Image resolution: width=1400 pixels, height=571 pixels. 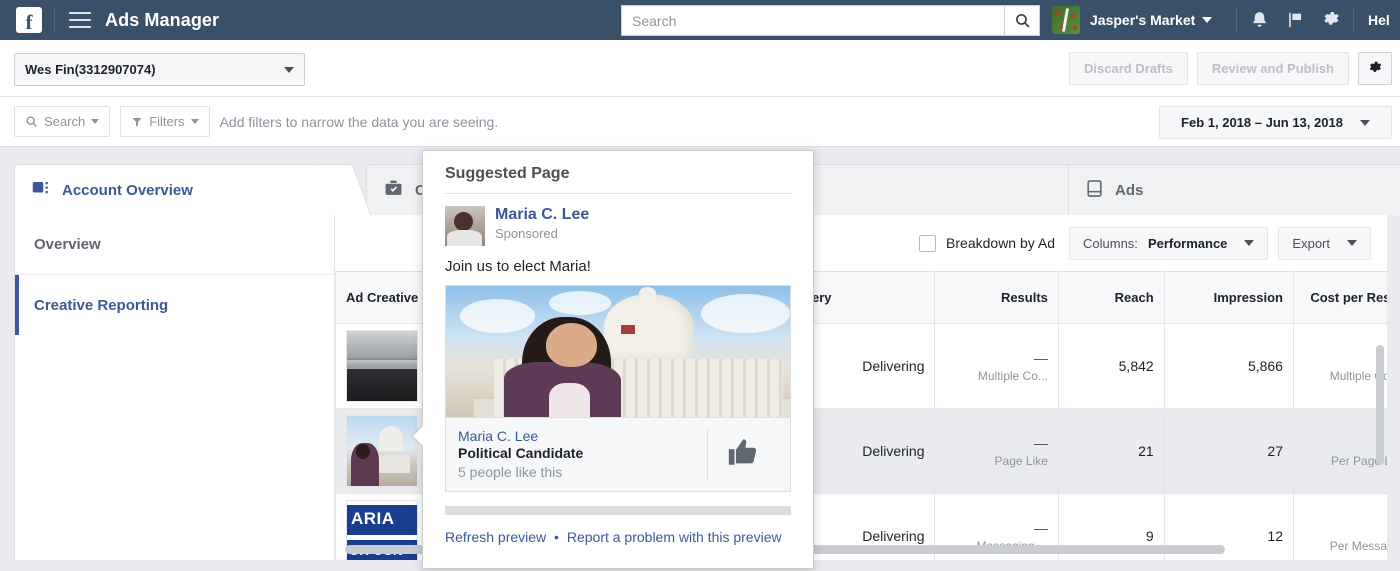 I want to click on card-category: Political Candidate, so click(x=521, y=453).